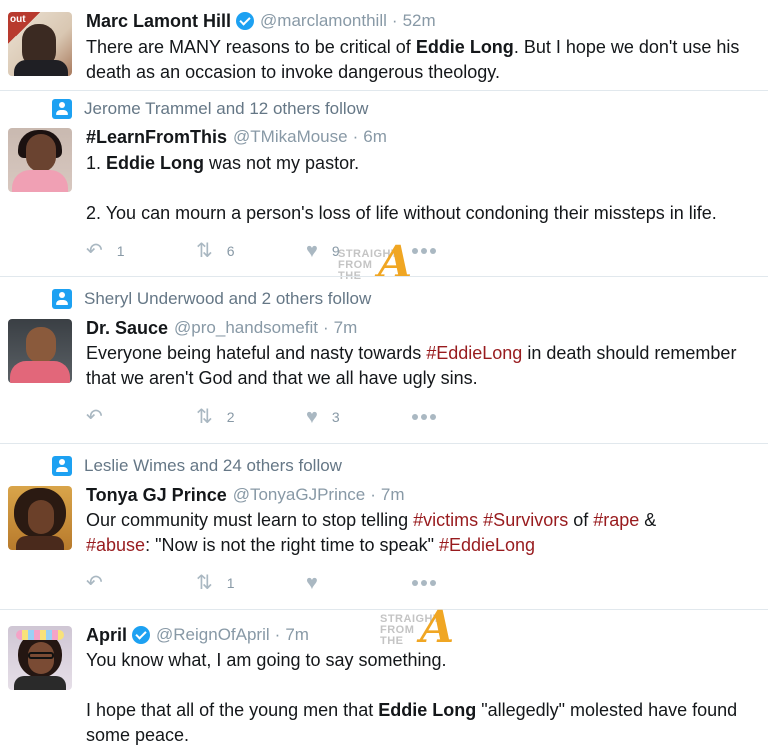  Describe the element at coordinates (292, 545) in the screenshot. I see `text-segment: : "Now is not the right time to speak"` at that location.